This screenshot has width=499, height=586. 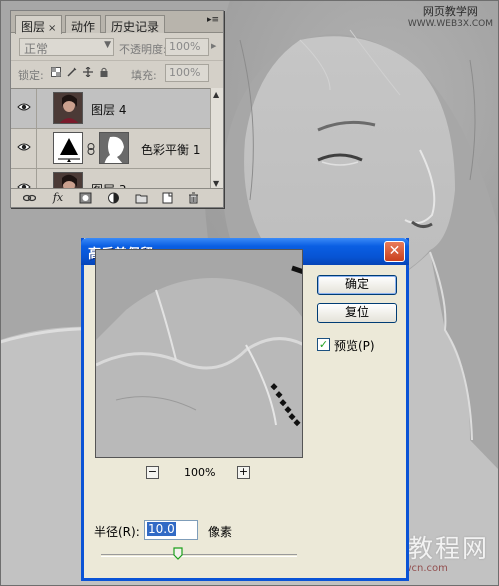 I want to click on radius-label: 半径(R):, so click(x=117, y=532).